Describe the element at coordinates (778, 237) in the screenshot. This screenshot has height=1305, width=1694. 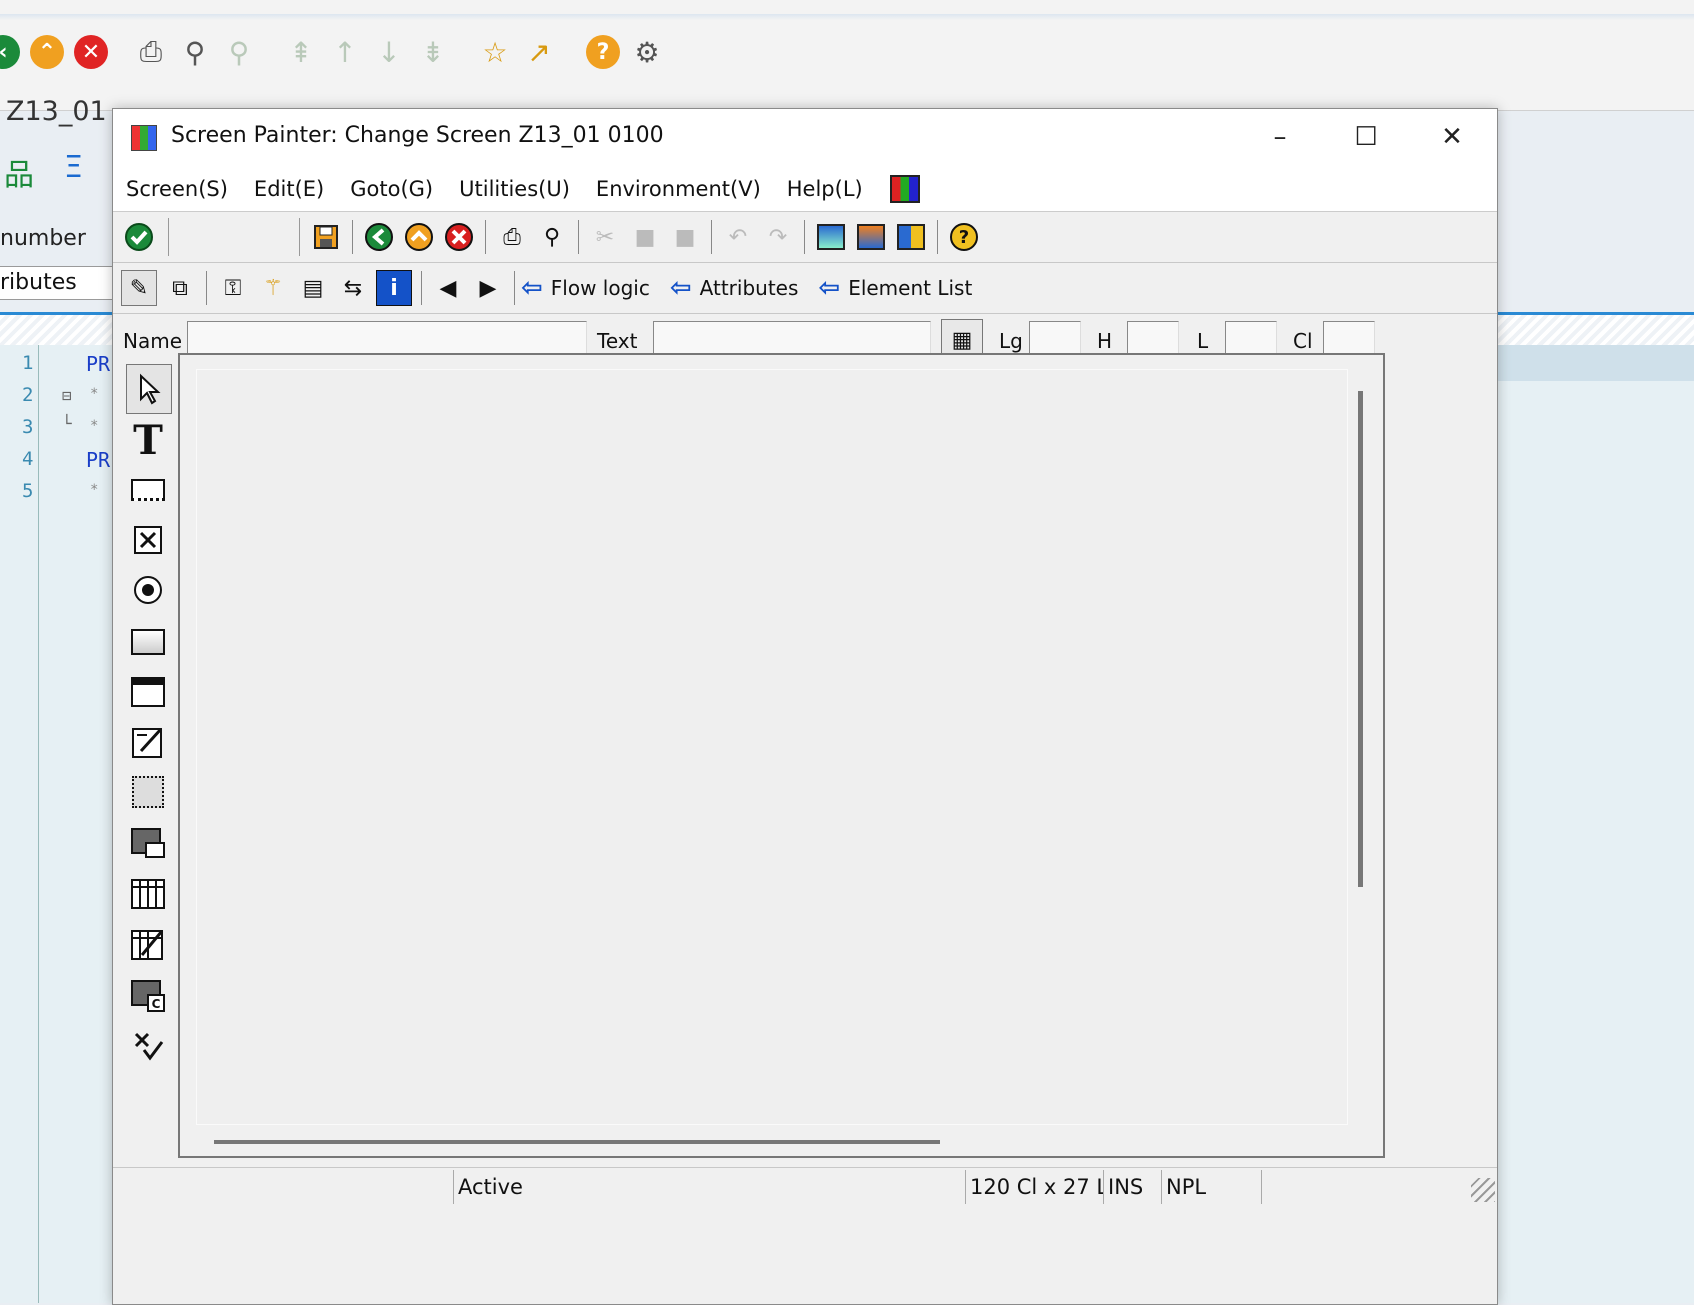
I see `redo-icon: ↷` at that location.